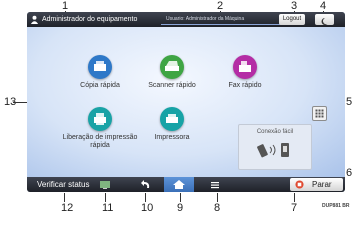 This screenshot has height=240, width=356. I want to click on app-quick-fax: Fax rápido, so click(245, 72).